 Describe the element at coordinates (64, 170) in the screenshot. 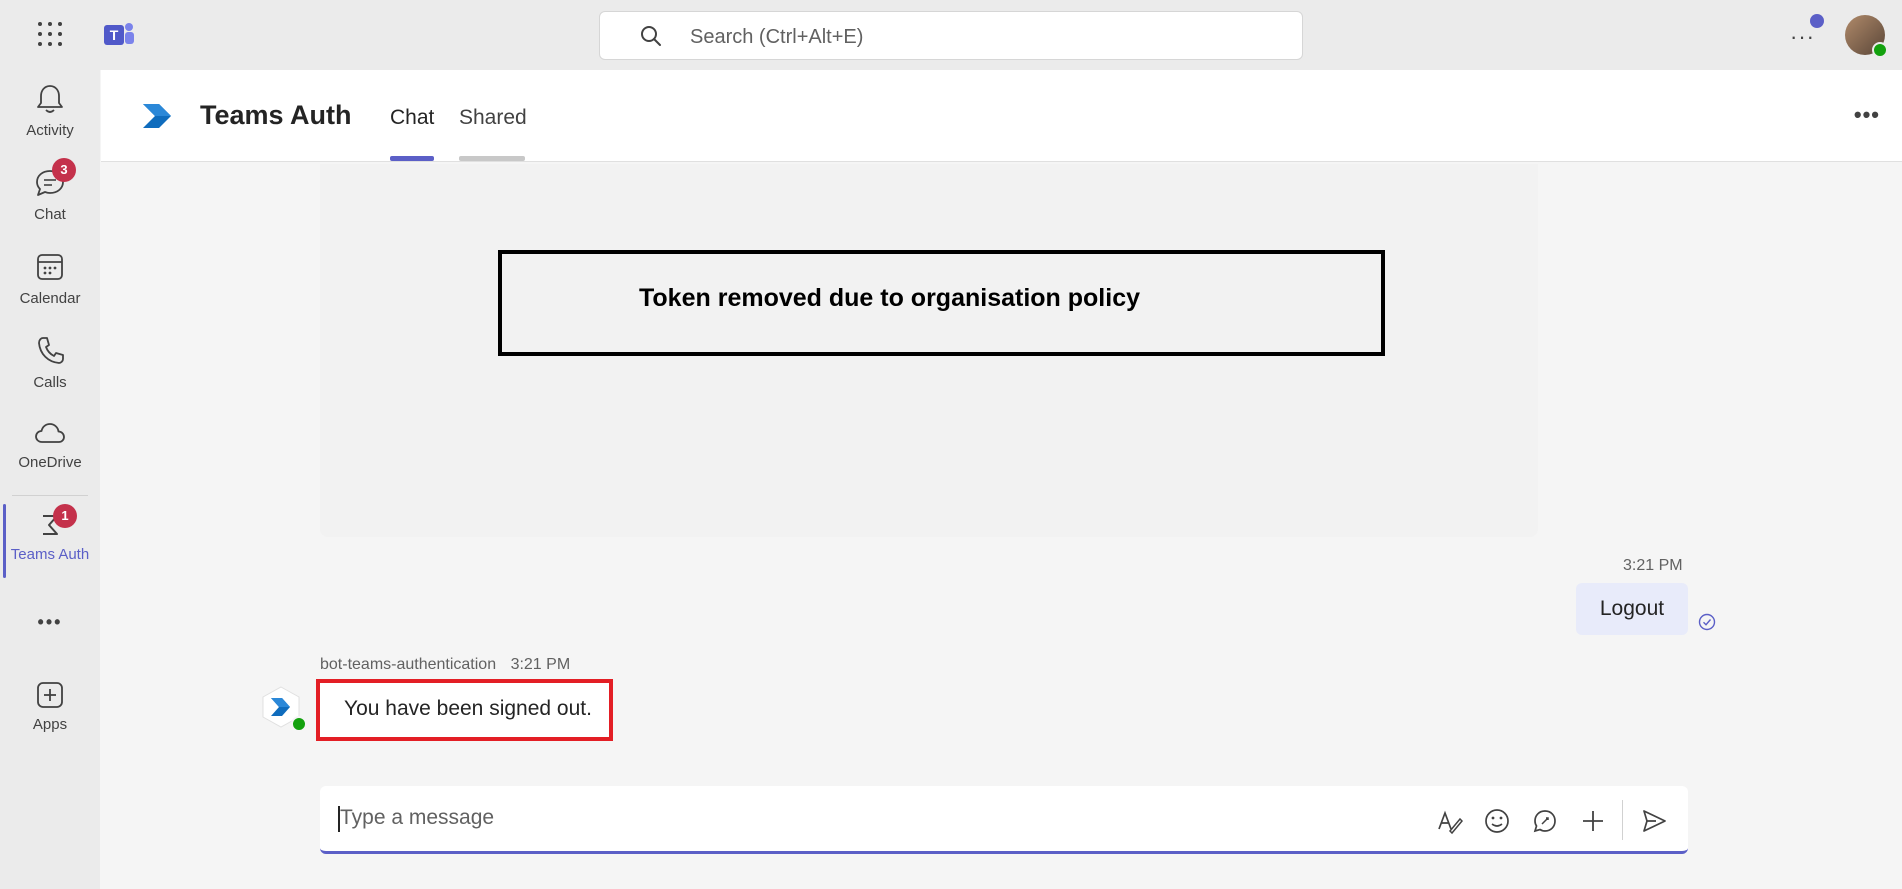

I see `chat-unread-badge: 3` at that location.